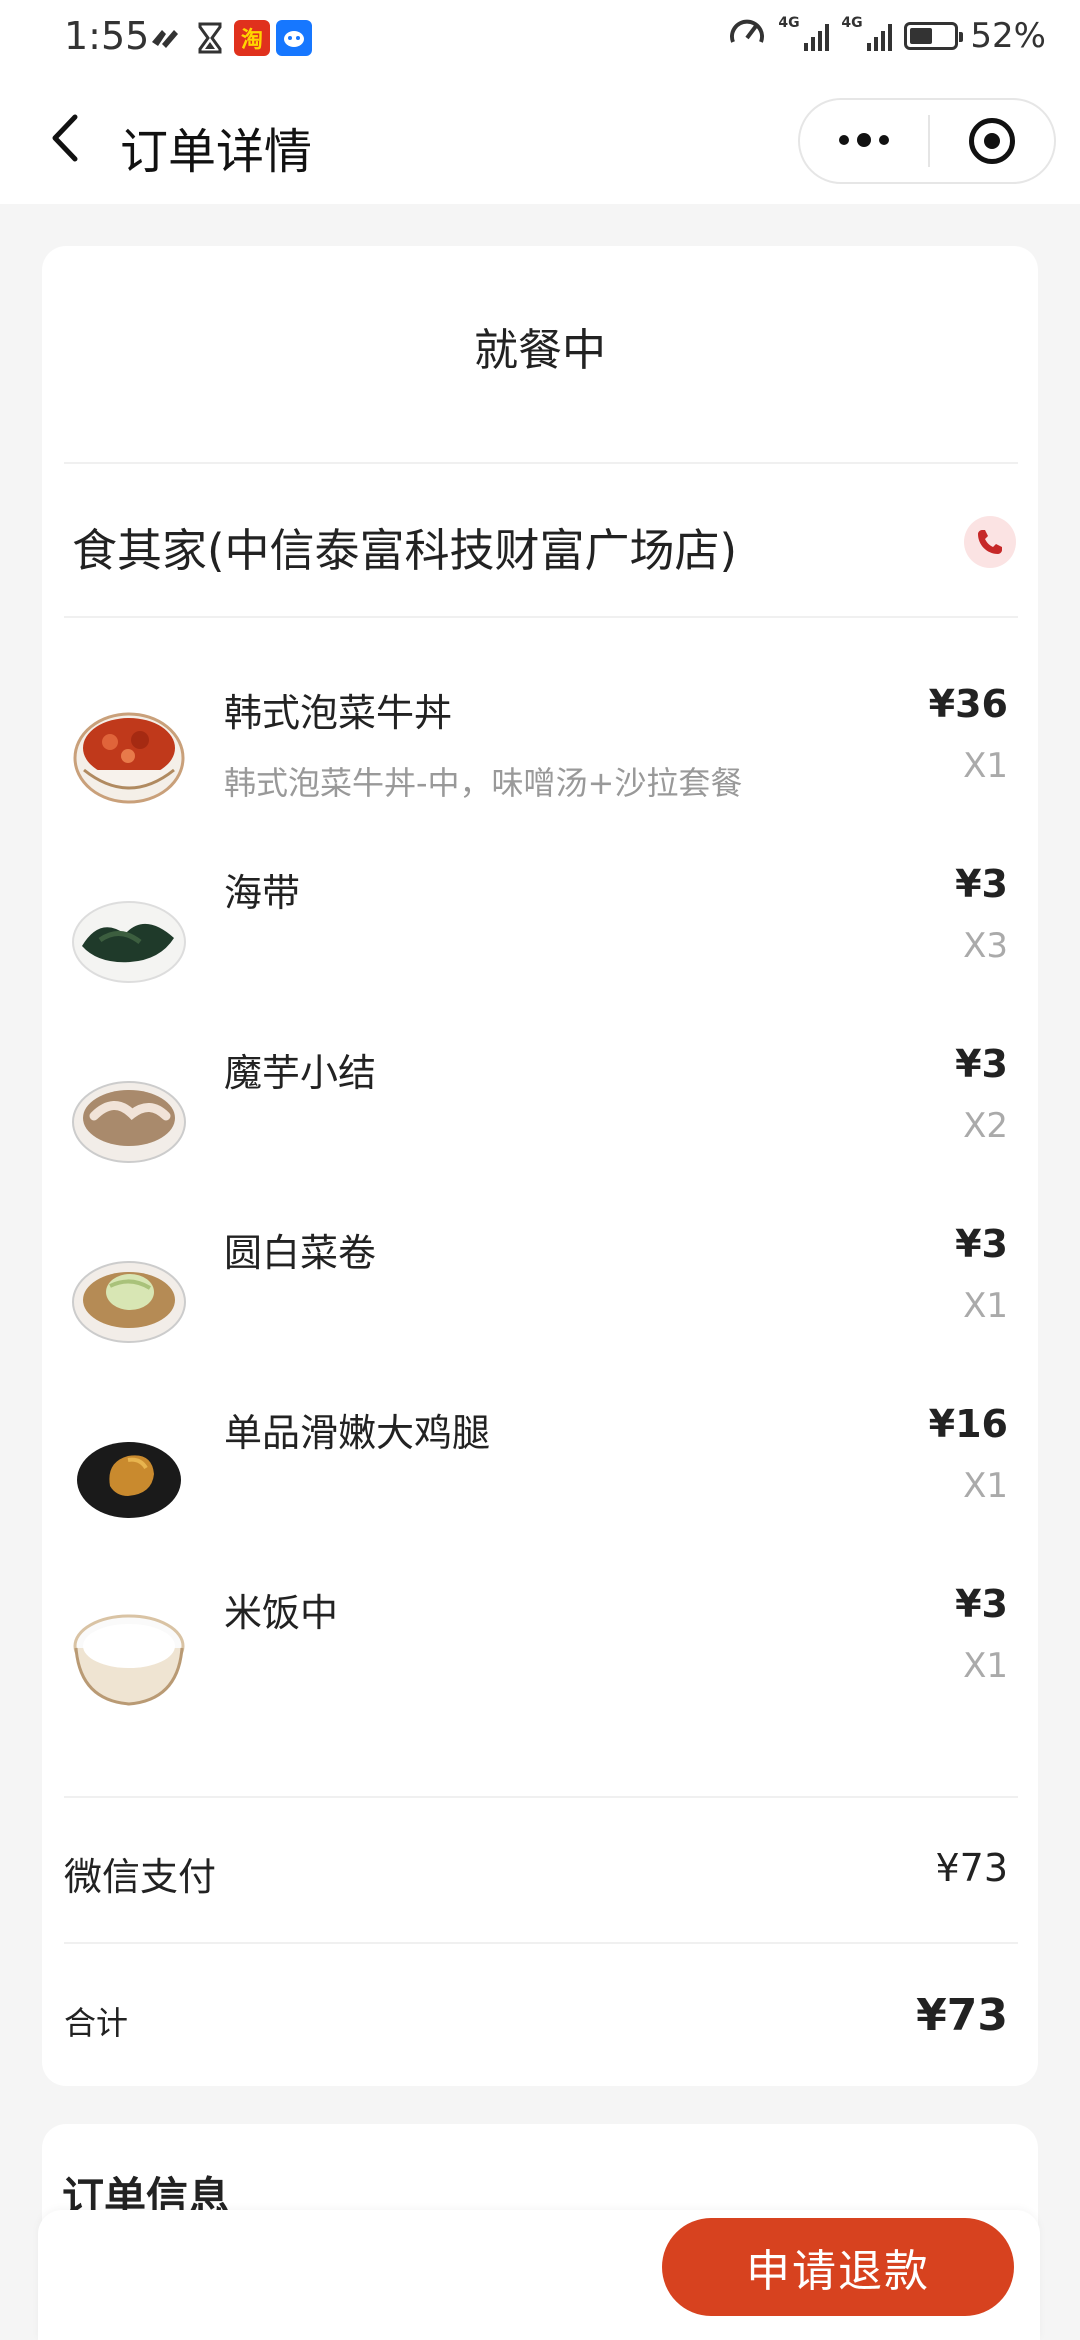  I want to click on status-time: 1:55, so click(107, 36).